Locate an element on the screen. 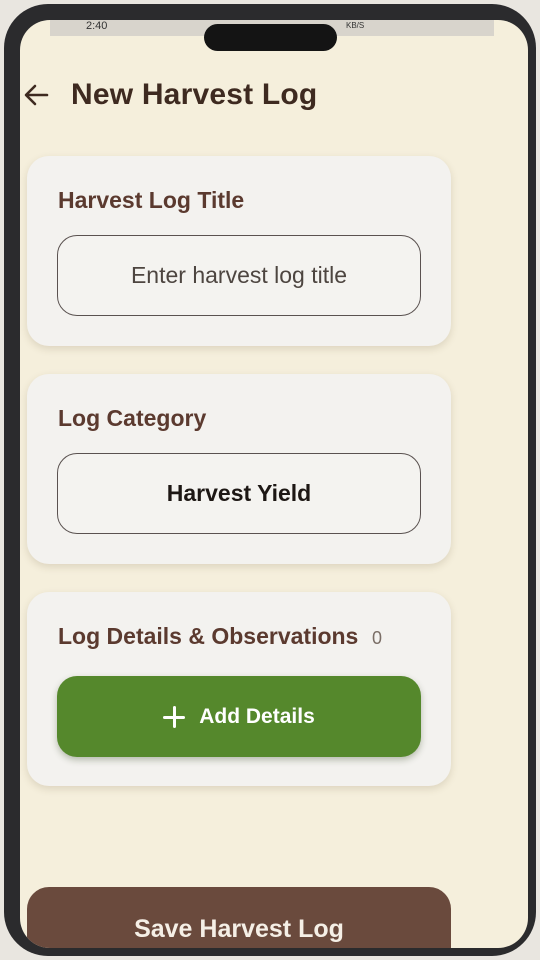 This screenshot has width=540, height=960. arrow-left-icon is located at coordinates (36, 95).